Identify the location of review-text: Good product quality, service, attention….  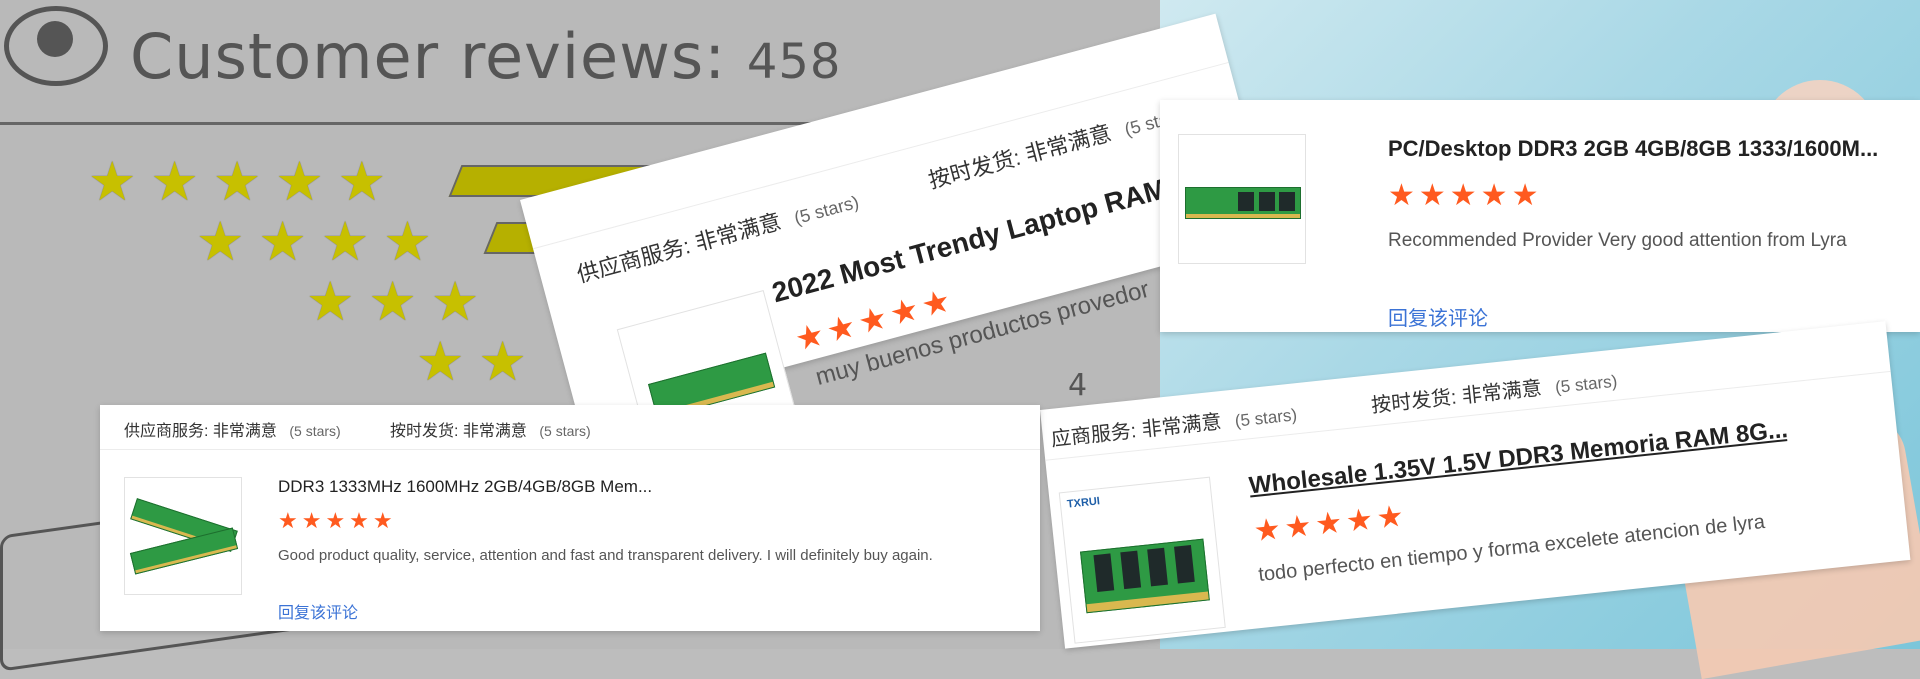
(605, 555).